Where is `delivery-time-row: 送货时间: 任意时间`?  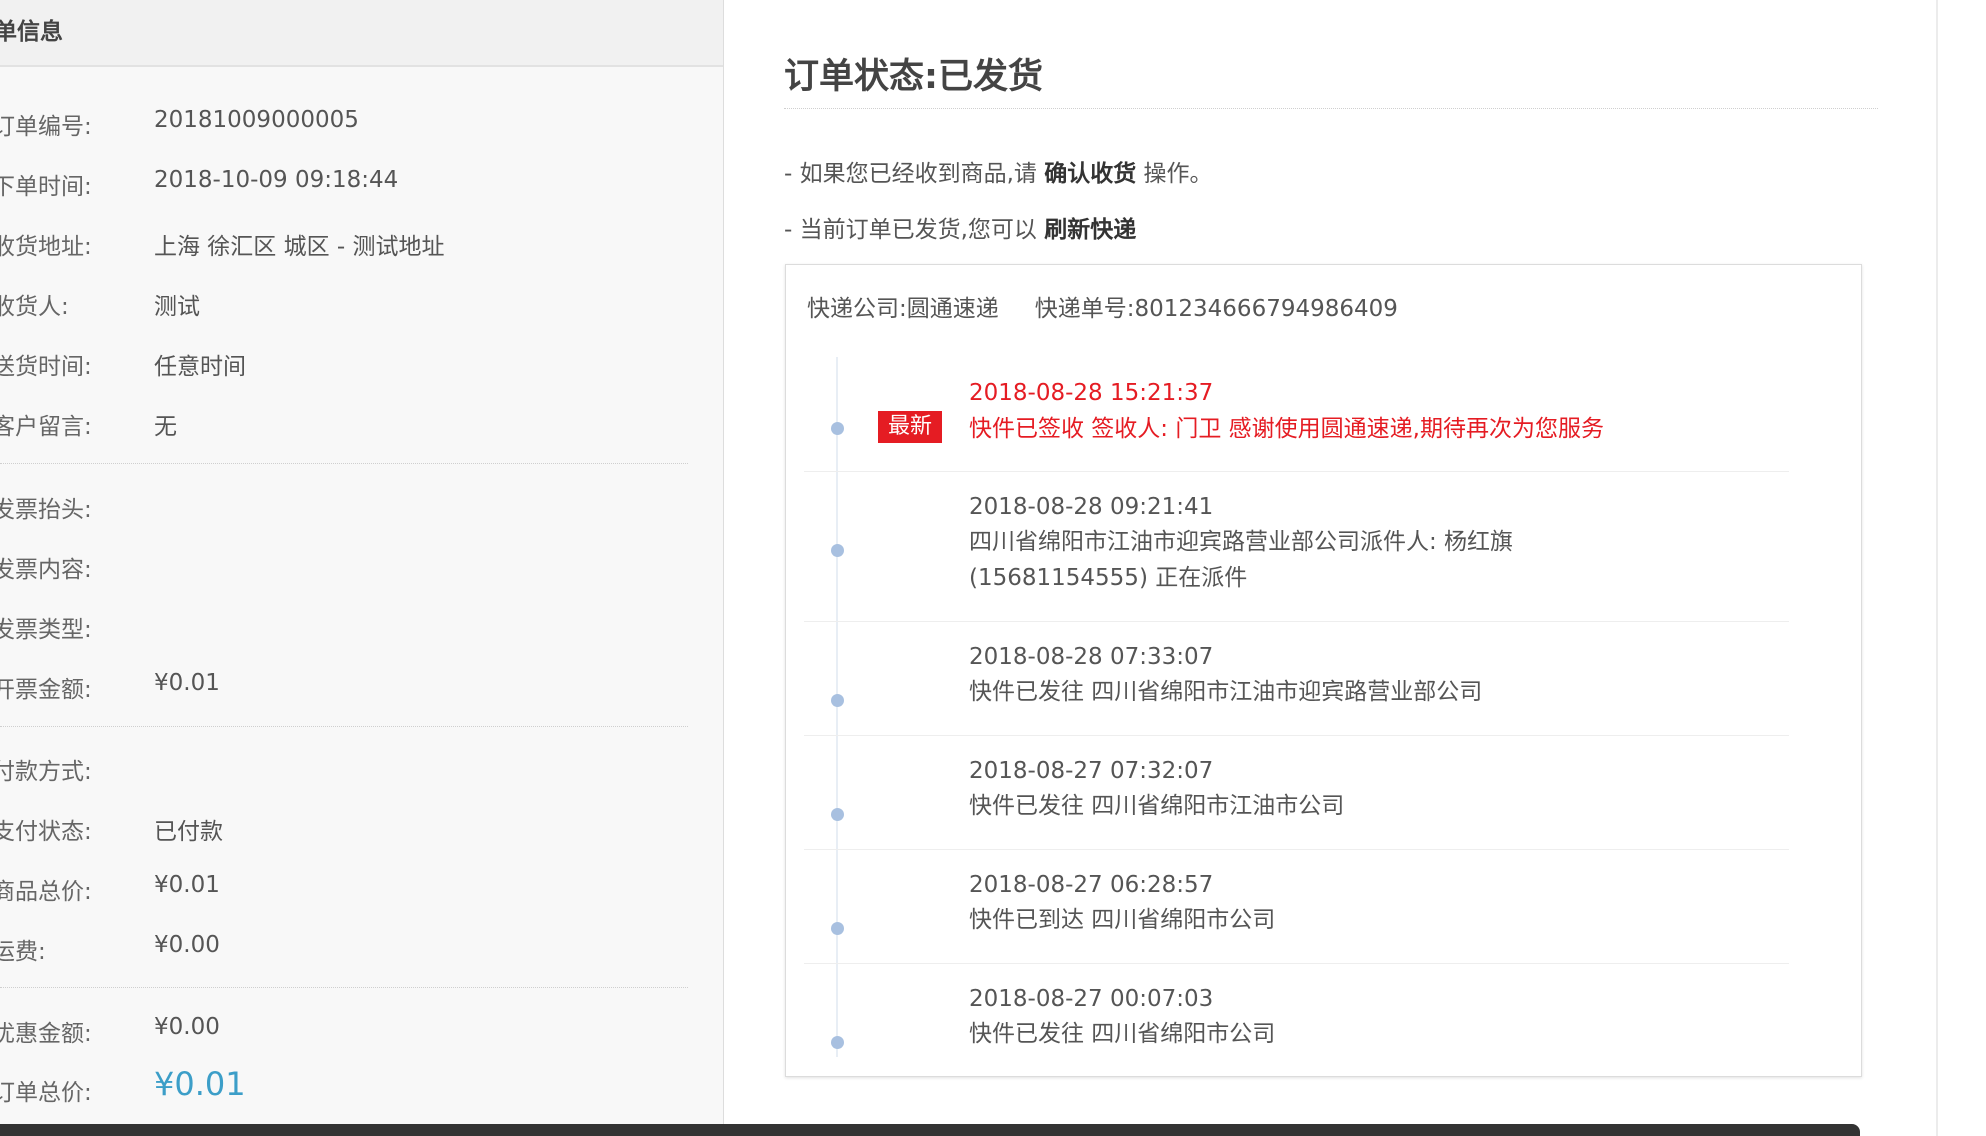
delivery-time-row: 送货时间: 任意时间 is located at coordinates (350, 365).